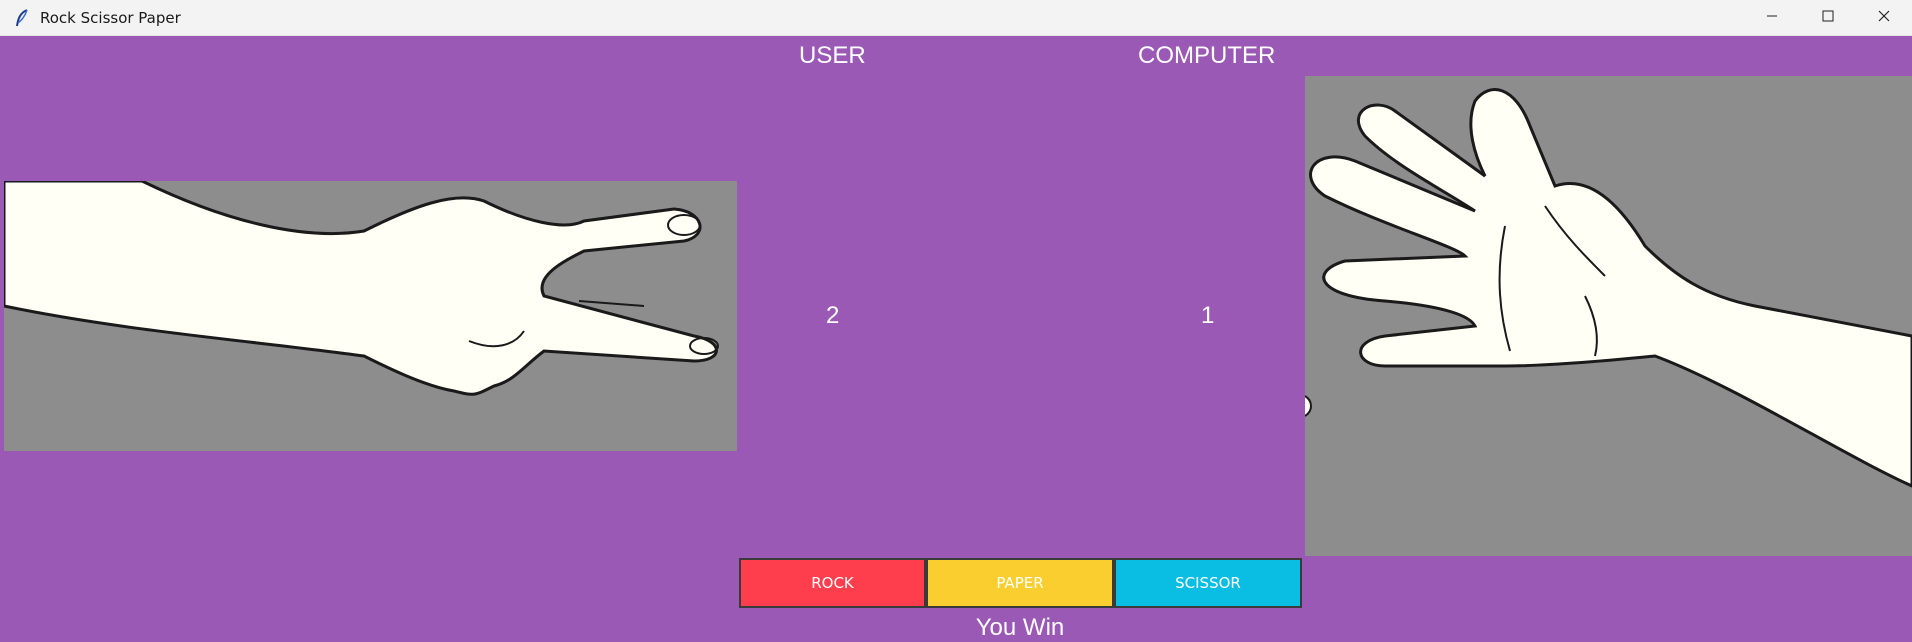  I want to click on close-icon, so click(1884, 18).